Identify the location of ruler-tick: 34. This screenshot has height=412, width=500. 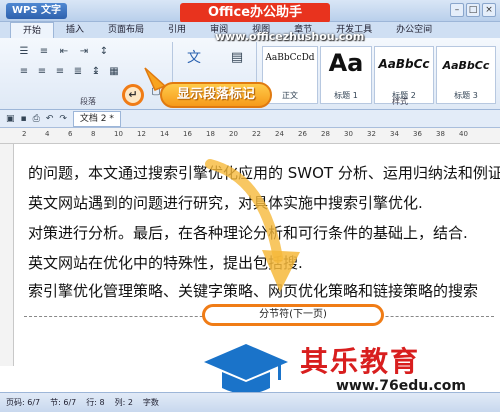
(394, 134).